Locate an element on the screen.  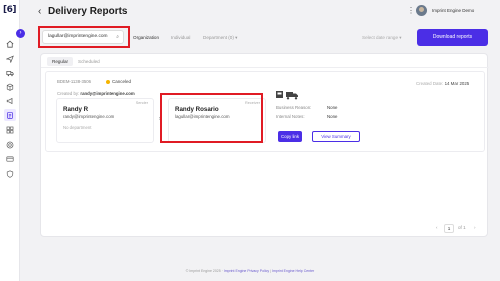
created-by-email: randy@imprintengine.com is located at coordinates (107, 93).